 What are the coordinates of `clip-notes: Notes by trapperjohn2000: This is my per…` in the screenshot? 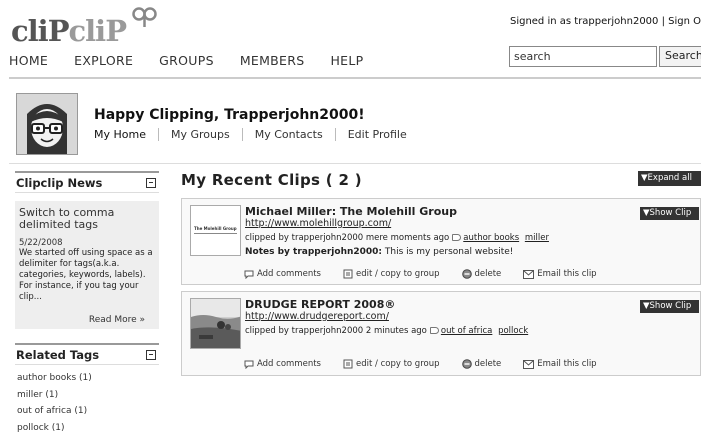 It's located at (379, 252).